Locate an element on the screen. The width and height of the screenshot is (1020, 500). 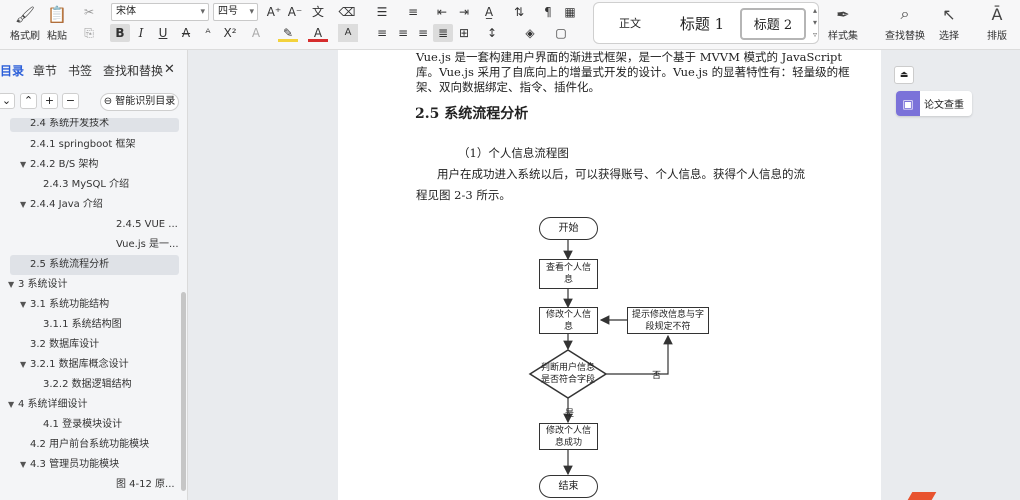
toc-item: 3.2.2 数据逻辑结构 is located at coordinates (111, 385).